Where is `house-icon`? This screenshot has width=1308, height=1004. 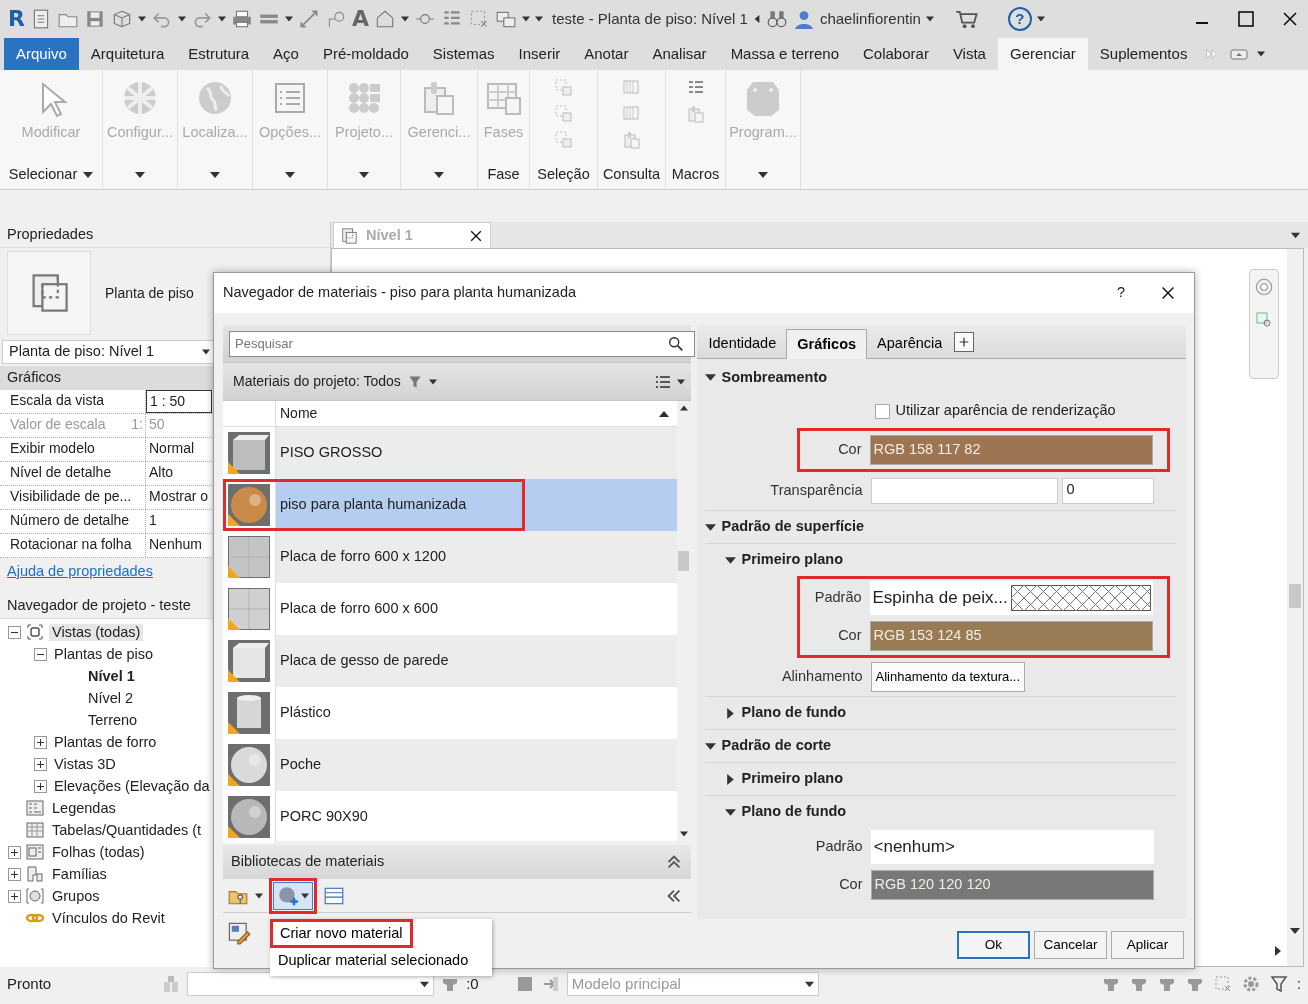 house-icon is located at coordinates (385, 19).